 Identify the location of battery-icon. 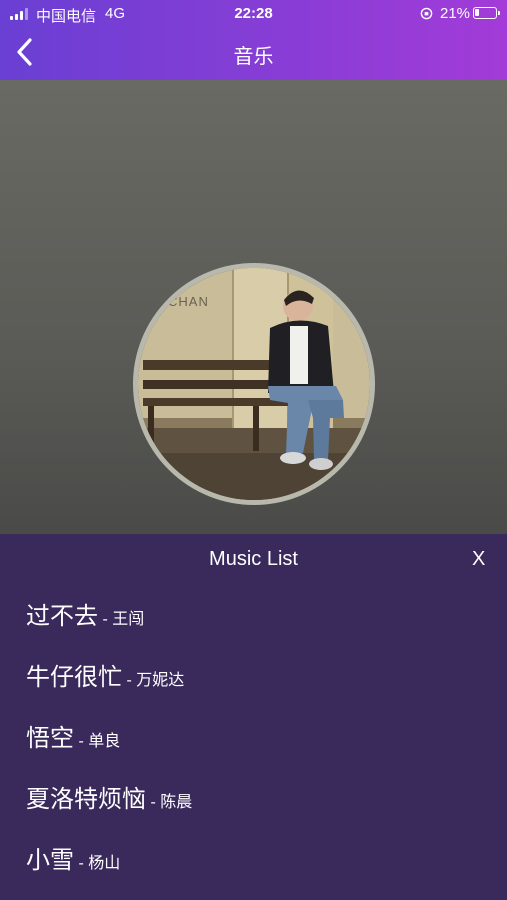
(486, 13).